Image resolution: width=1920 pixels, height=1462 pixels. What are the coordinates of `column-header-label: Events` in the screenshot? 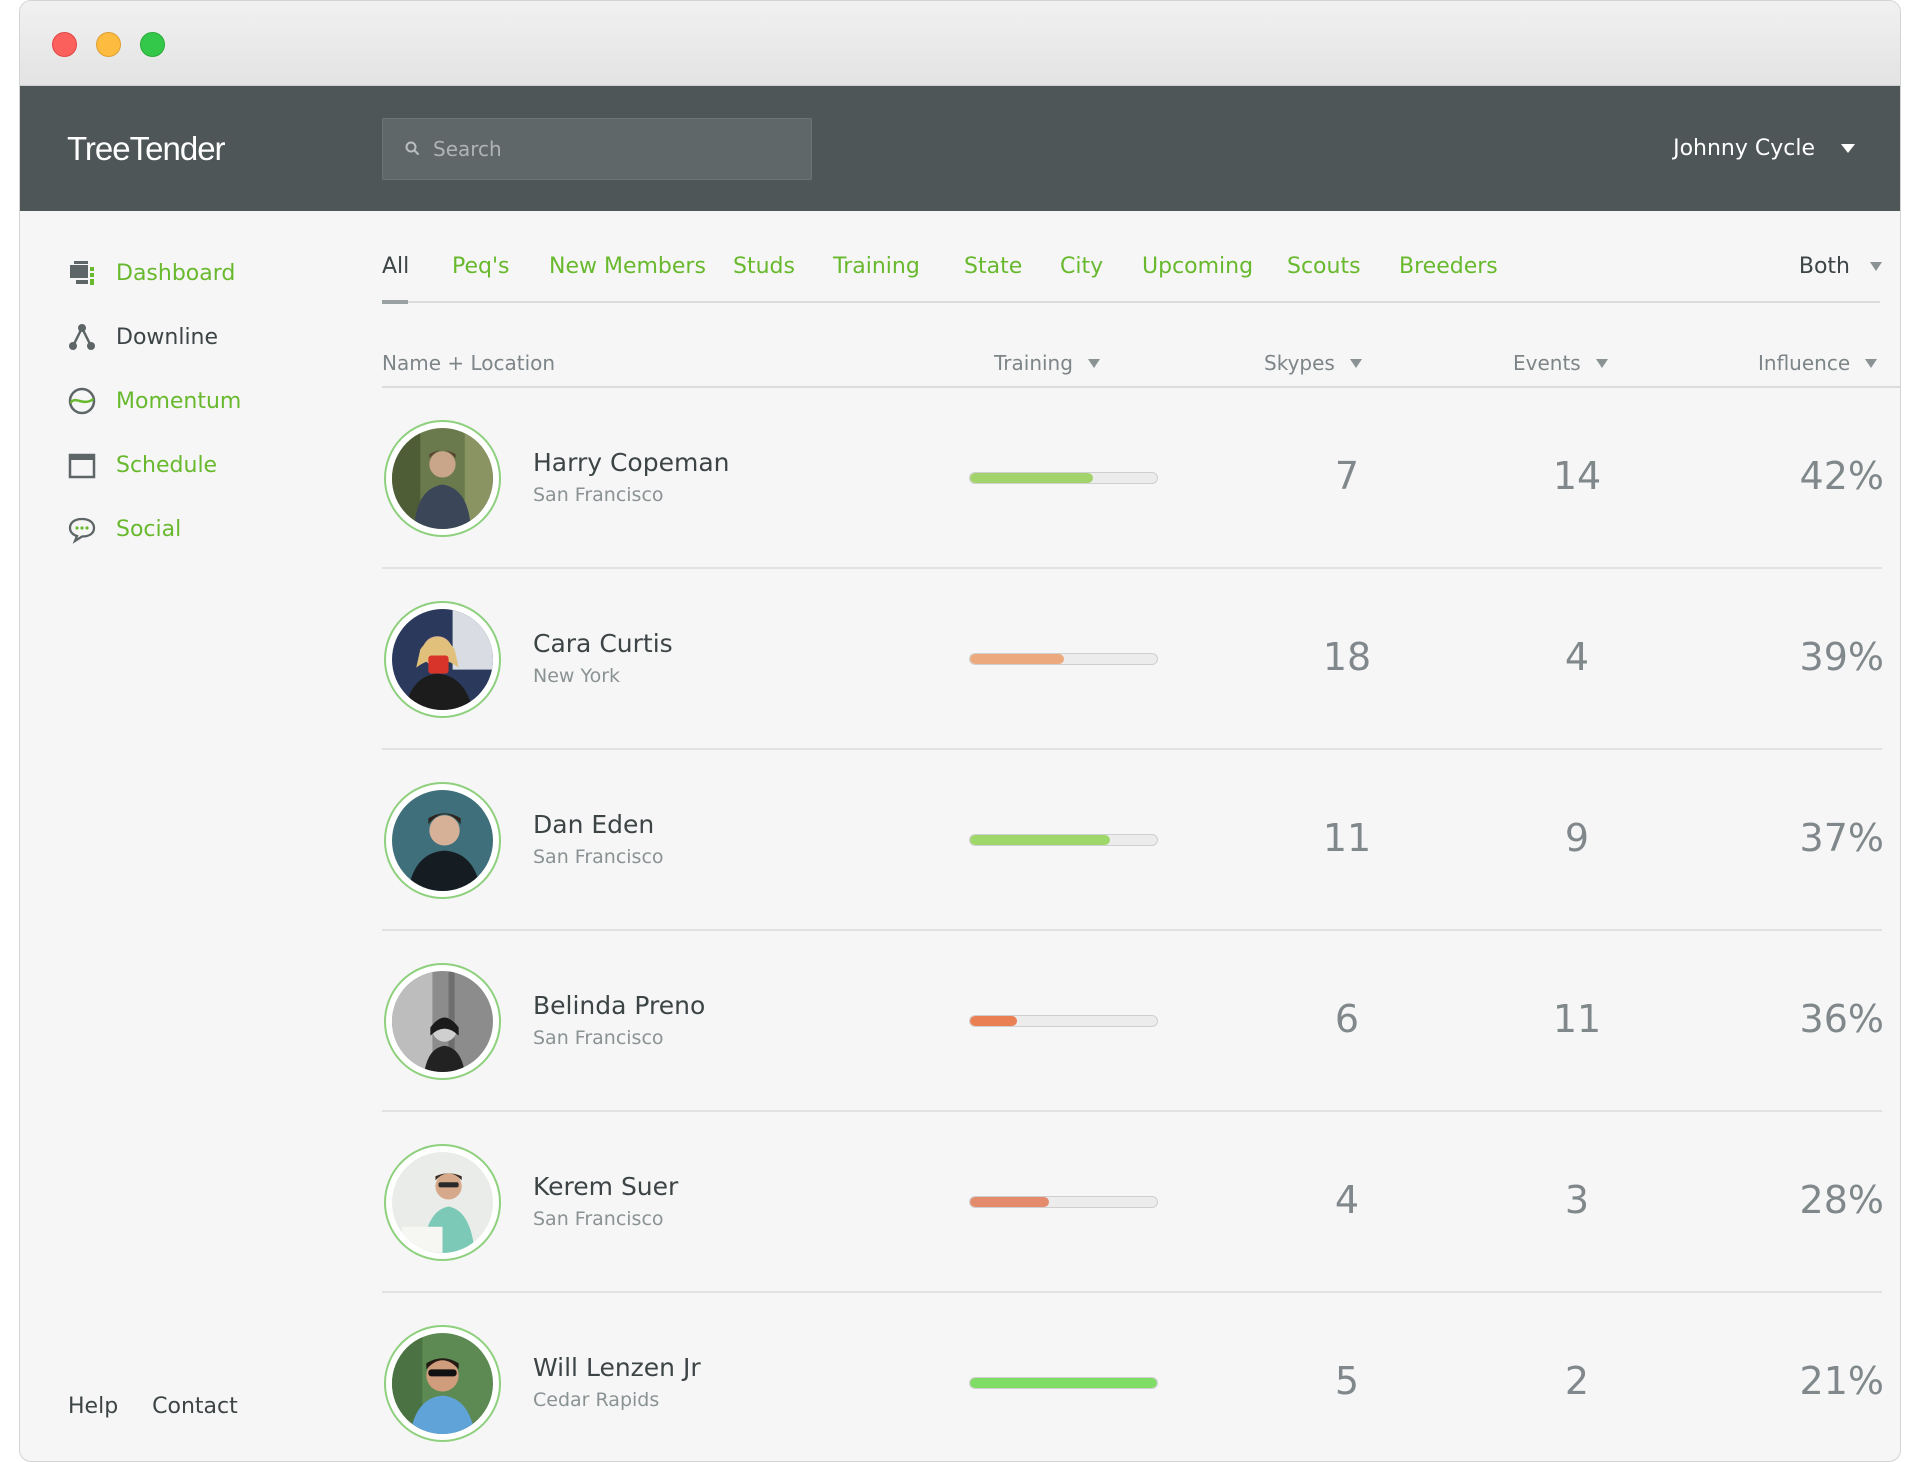 It's located at (1547, 363).